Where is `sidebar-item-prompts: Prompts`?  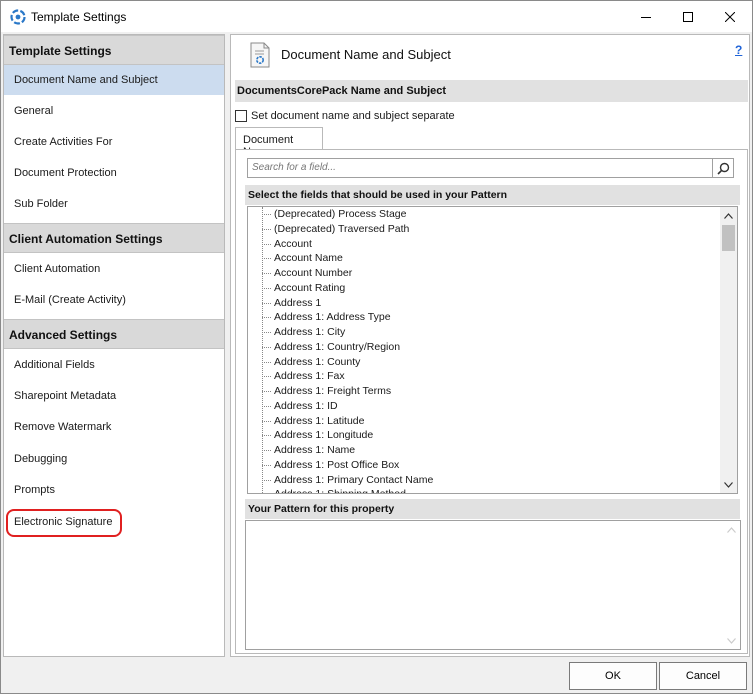 sidebar-item-prompts: Prompts is located at coordinates (114, 490).